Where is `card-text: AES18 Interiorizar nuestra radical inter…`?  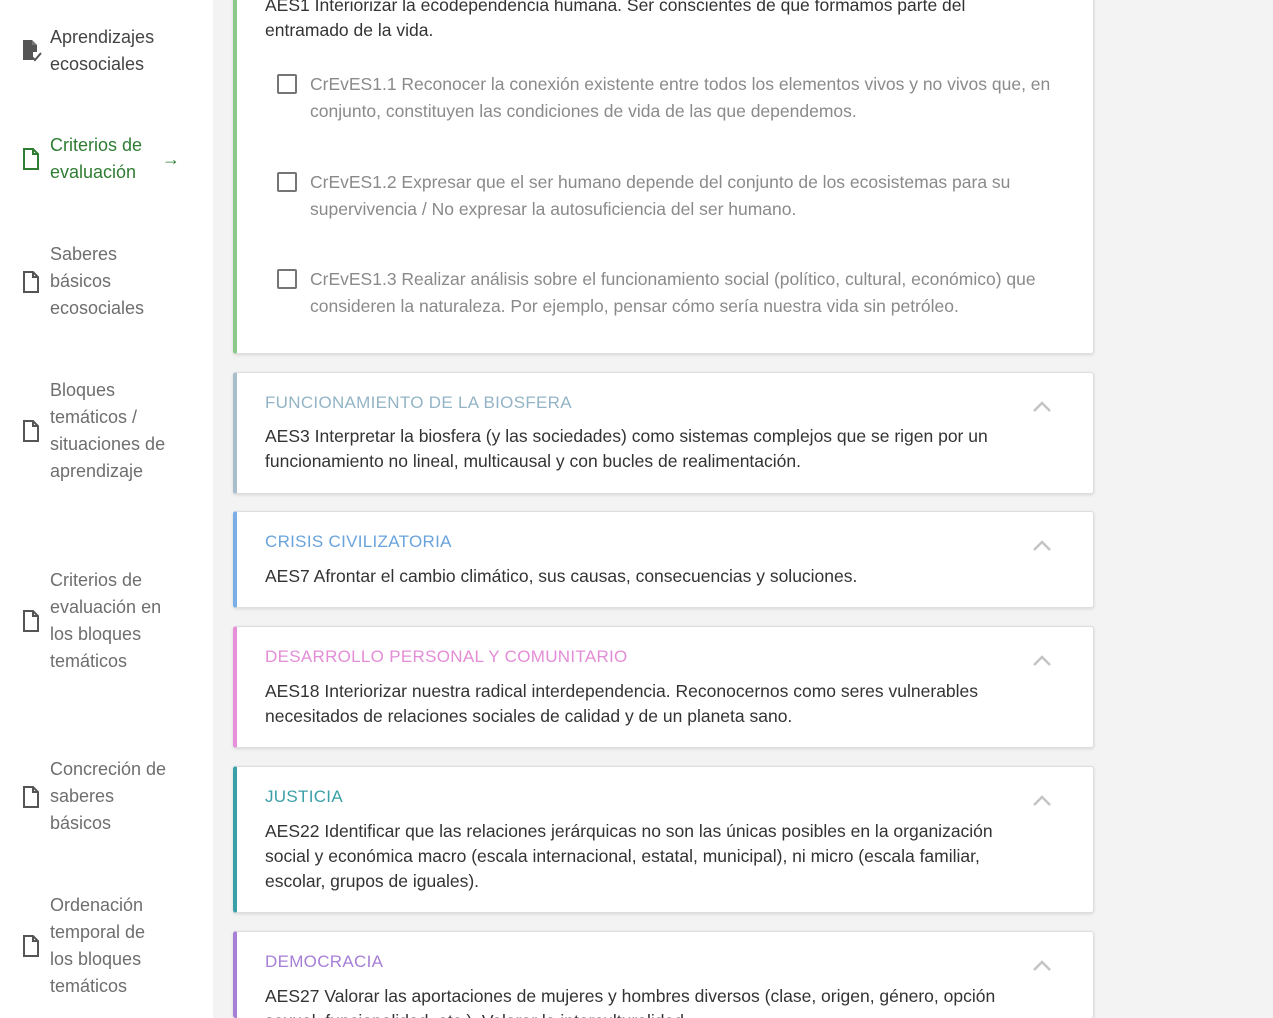
card-text: AES18 Interiorizar nuestra radical inter… is located at coordinates (622, 703).